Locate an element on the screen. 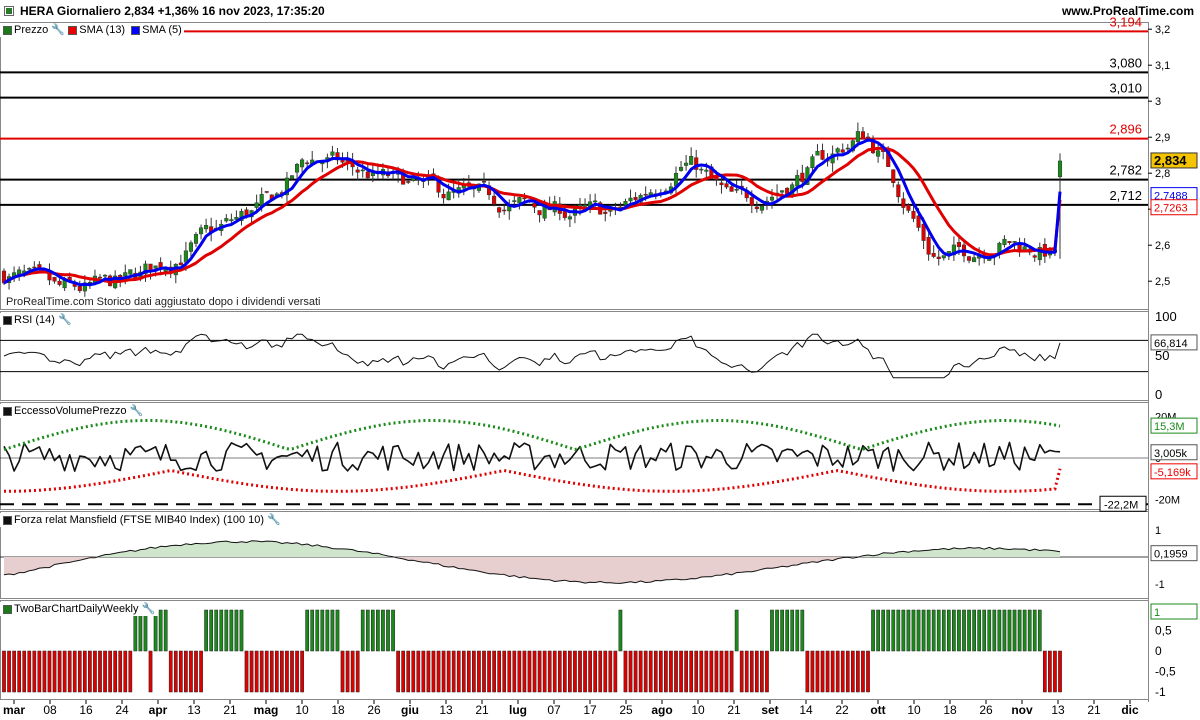 Image resolution: width=1200 pixels, height=720 pixels. mansfield-axis-label: 1 is located at coordinates (1158, 531).